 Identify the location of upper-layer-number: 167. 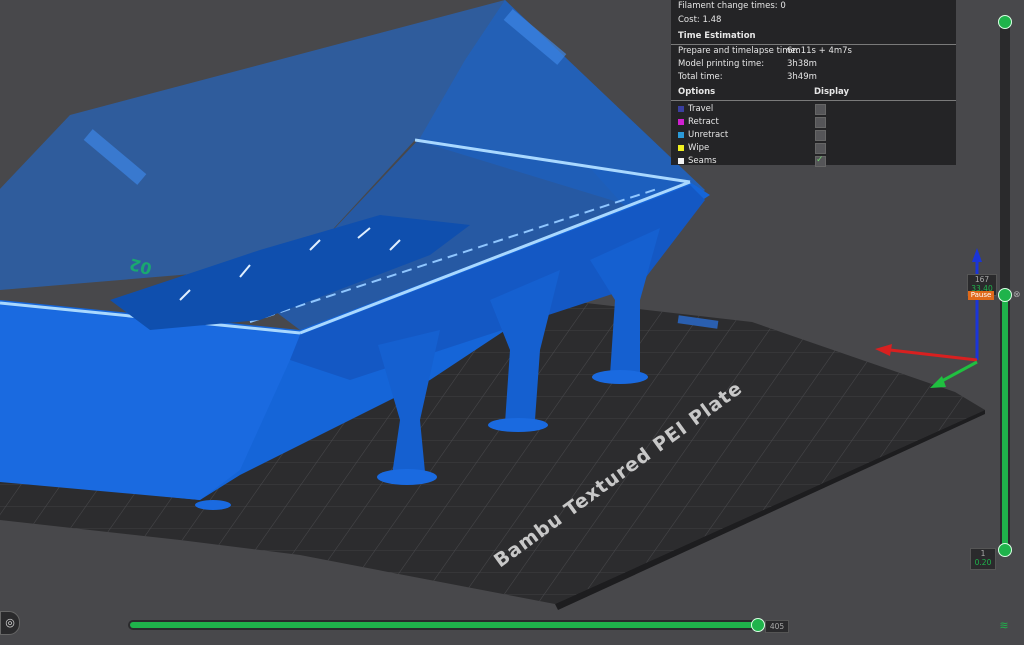
(982, 279).